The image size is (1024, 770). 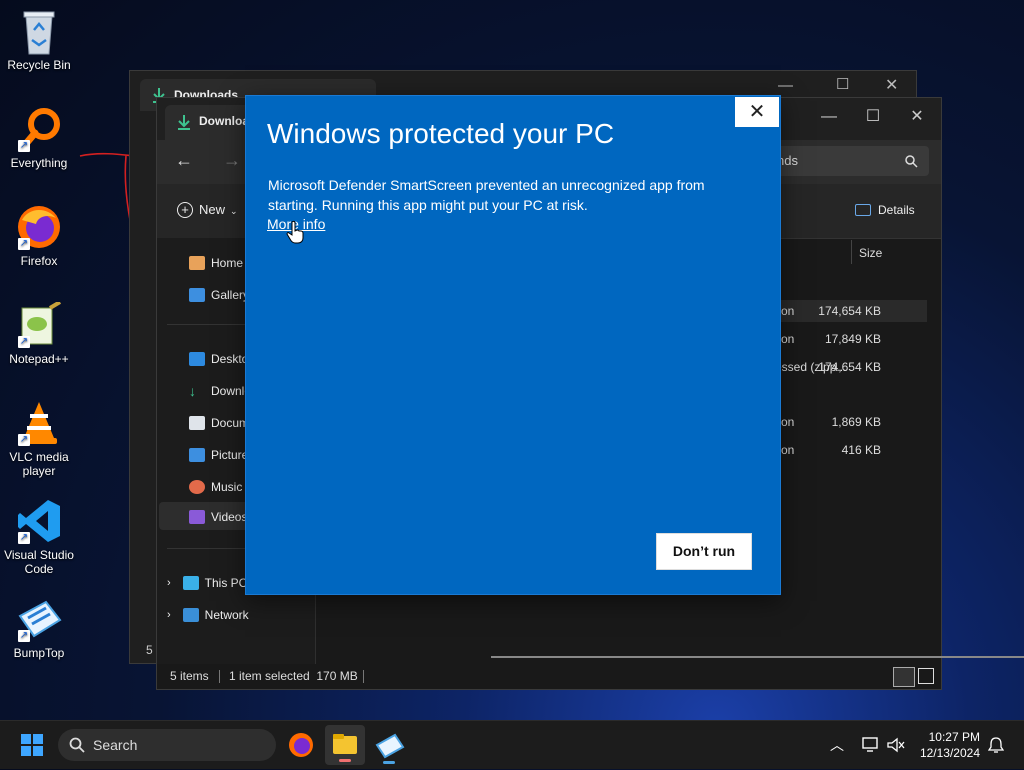 I want to click on music-icon, so click(x=197, y=486).